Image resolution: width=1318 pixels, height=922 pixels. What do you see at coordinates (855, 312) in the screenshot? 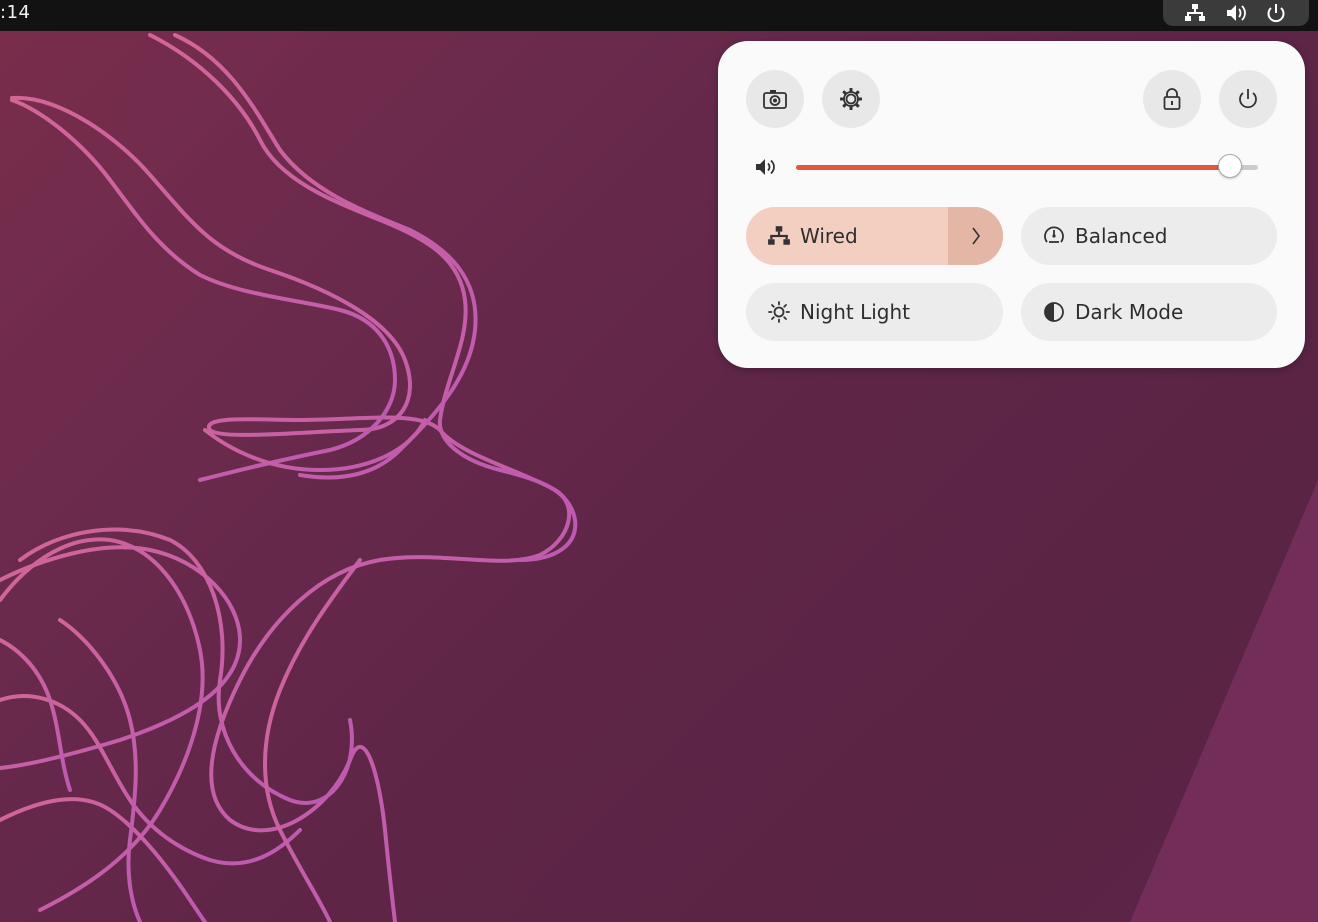
I see `night-light-toggle-label: Night Light` at bounding box center [855, 312].